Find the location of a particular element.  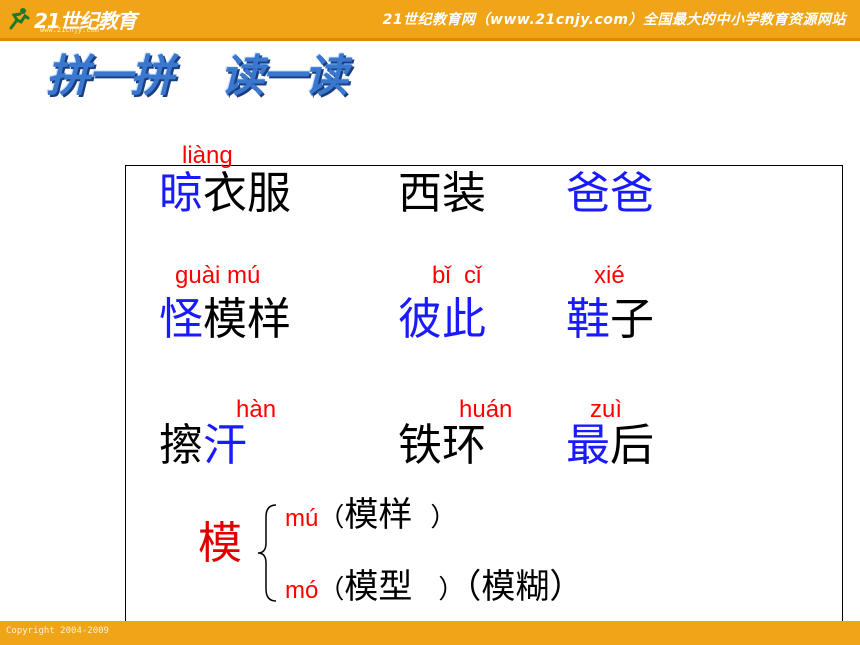

word-cahan: 擦汗 is located at coordinates (203, 445).